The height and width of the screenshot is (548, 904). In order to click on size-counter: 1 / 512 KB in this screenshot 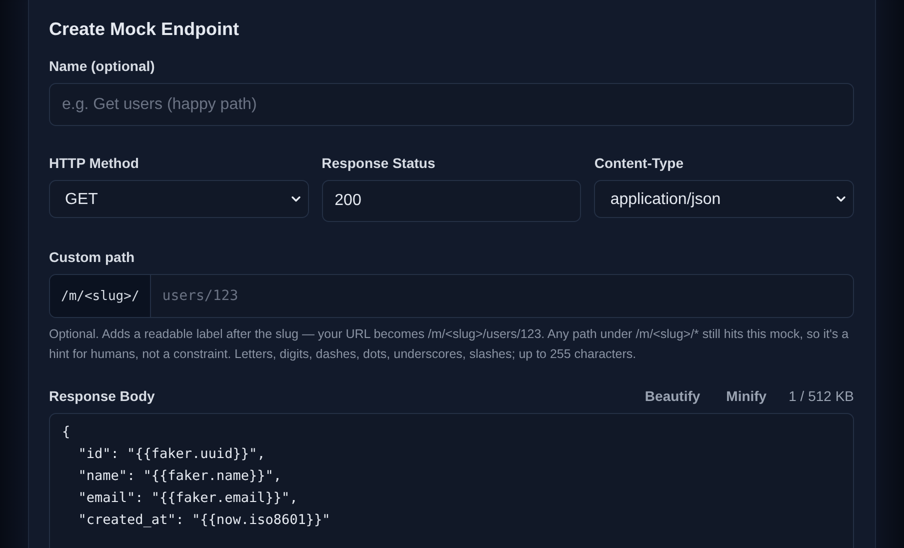, I will do `click(821, 396)`.